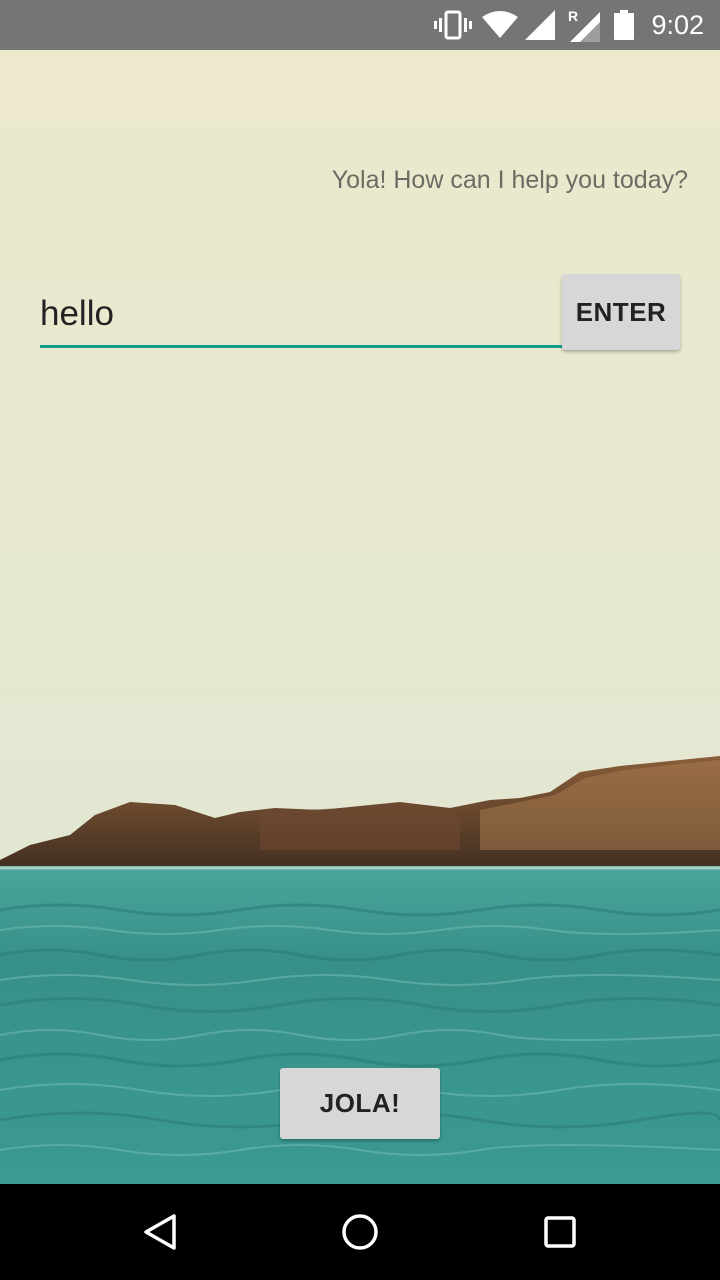 This screenshot has width=720, height=1280. Describe the element at coordinates (624, 25) in the screenshot. I see `battery-icon` at that location.